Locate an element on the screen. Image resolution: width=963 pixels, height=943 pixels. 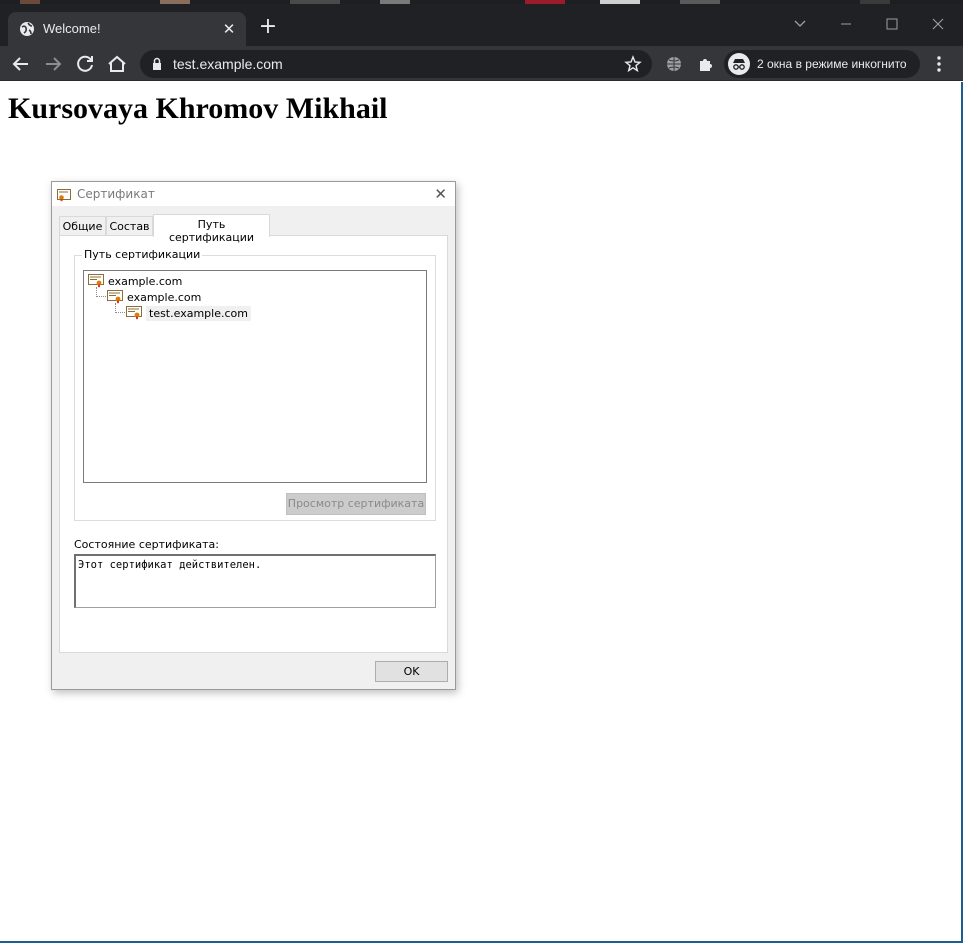
incognito-indicator: 2 окна в режиме инкогнито is located at coordinates (822, 64).